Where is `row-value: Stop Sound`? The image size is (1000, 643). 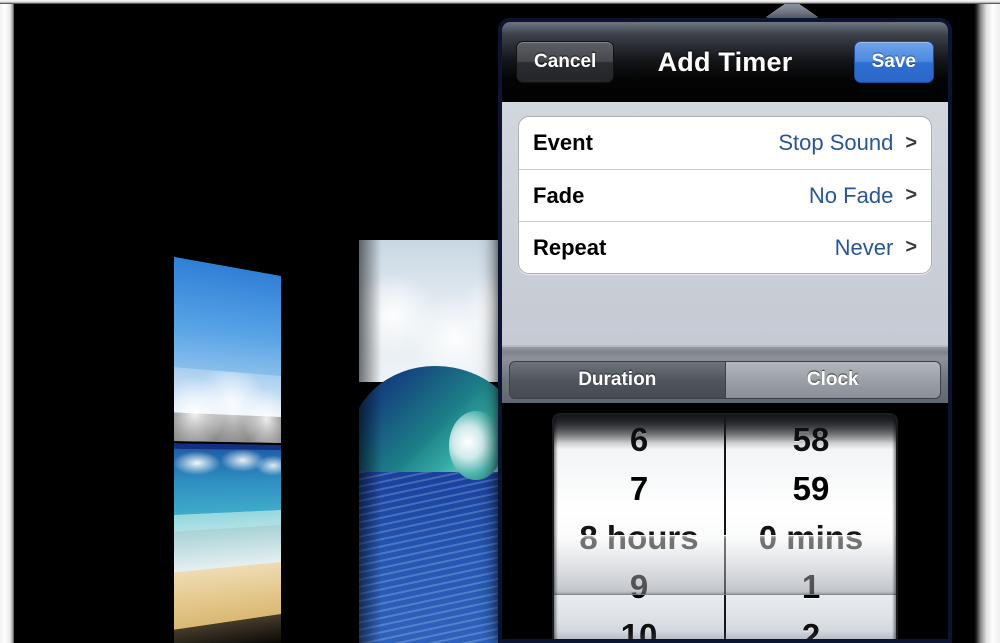
row-value: Stop Sound is located at coordinates (836, 142).